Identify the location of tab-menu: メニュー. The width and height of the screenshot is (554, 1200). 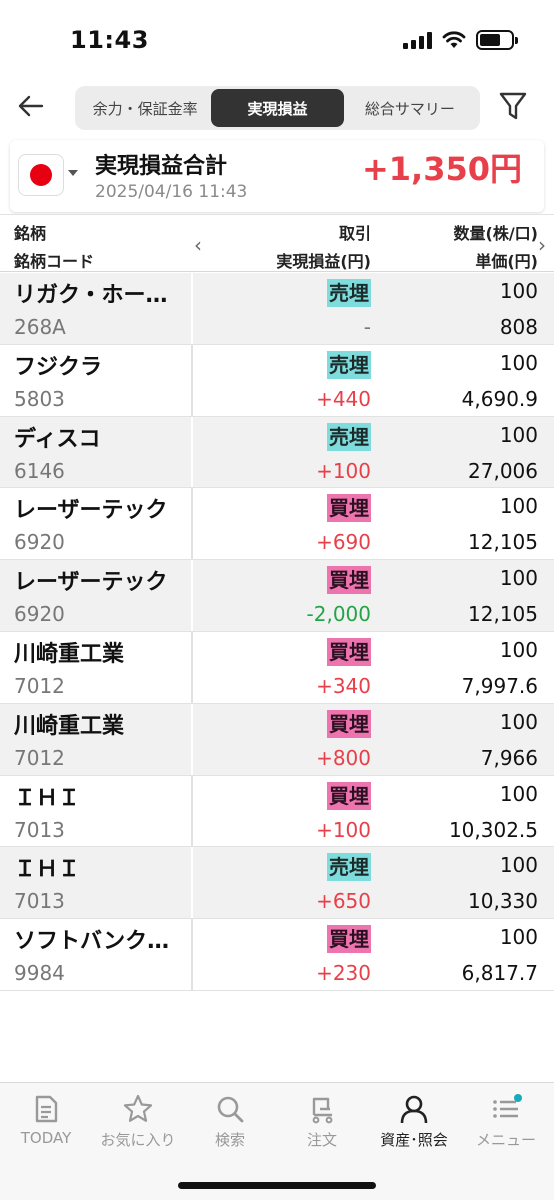
(506, 1123).